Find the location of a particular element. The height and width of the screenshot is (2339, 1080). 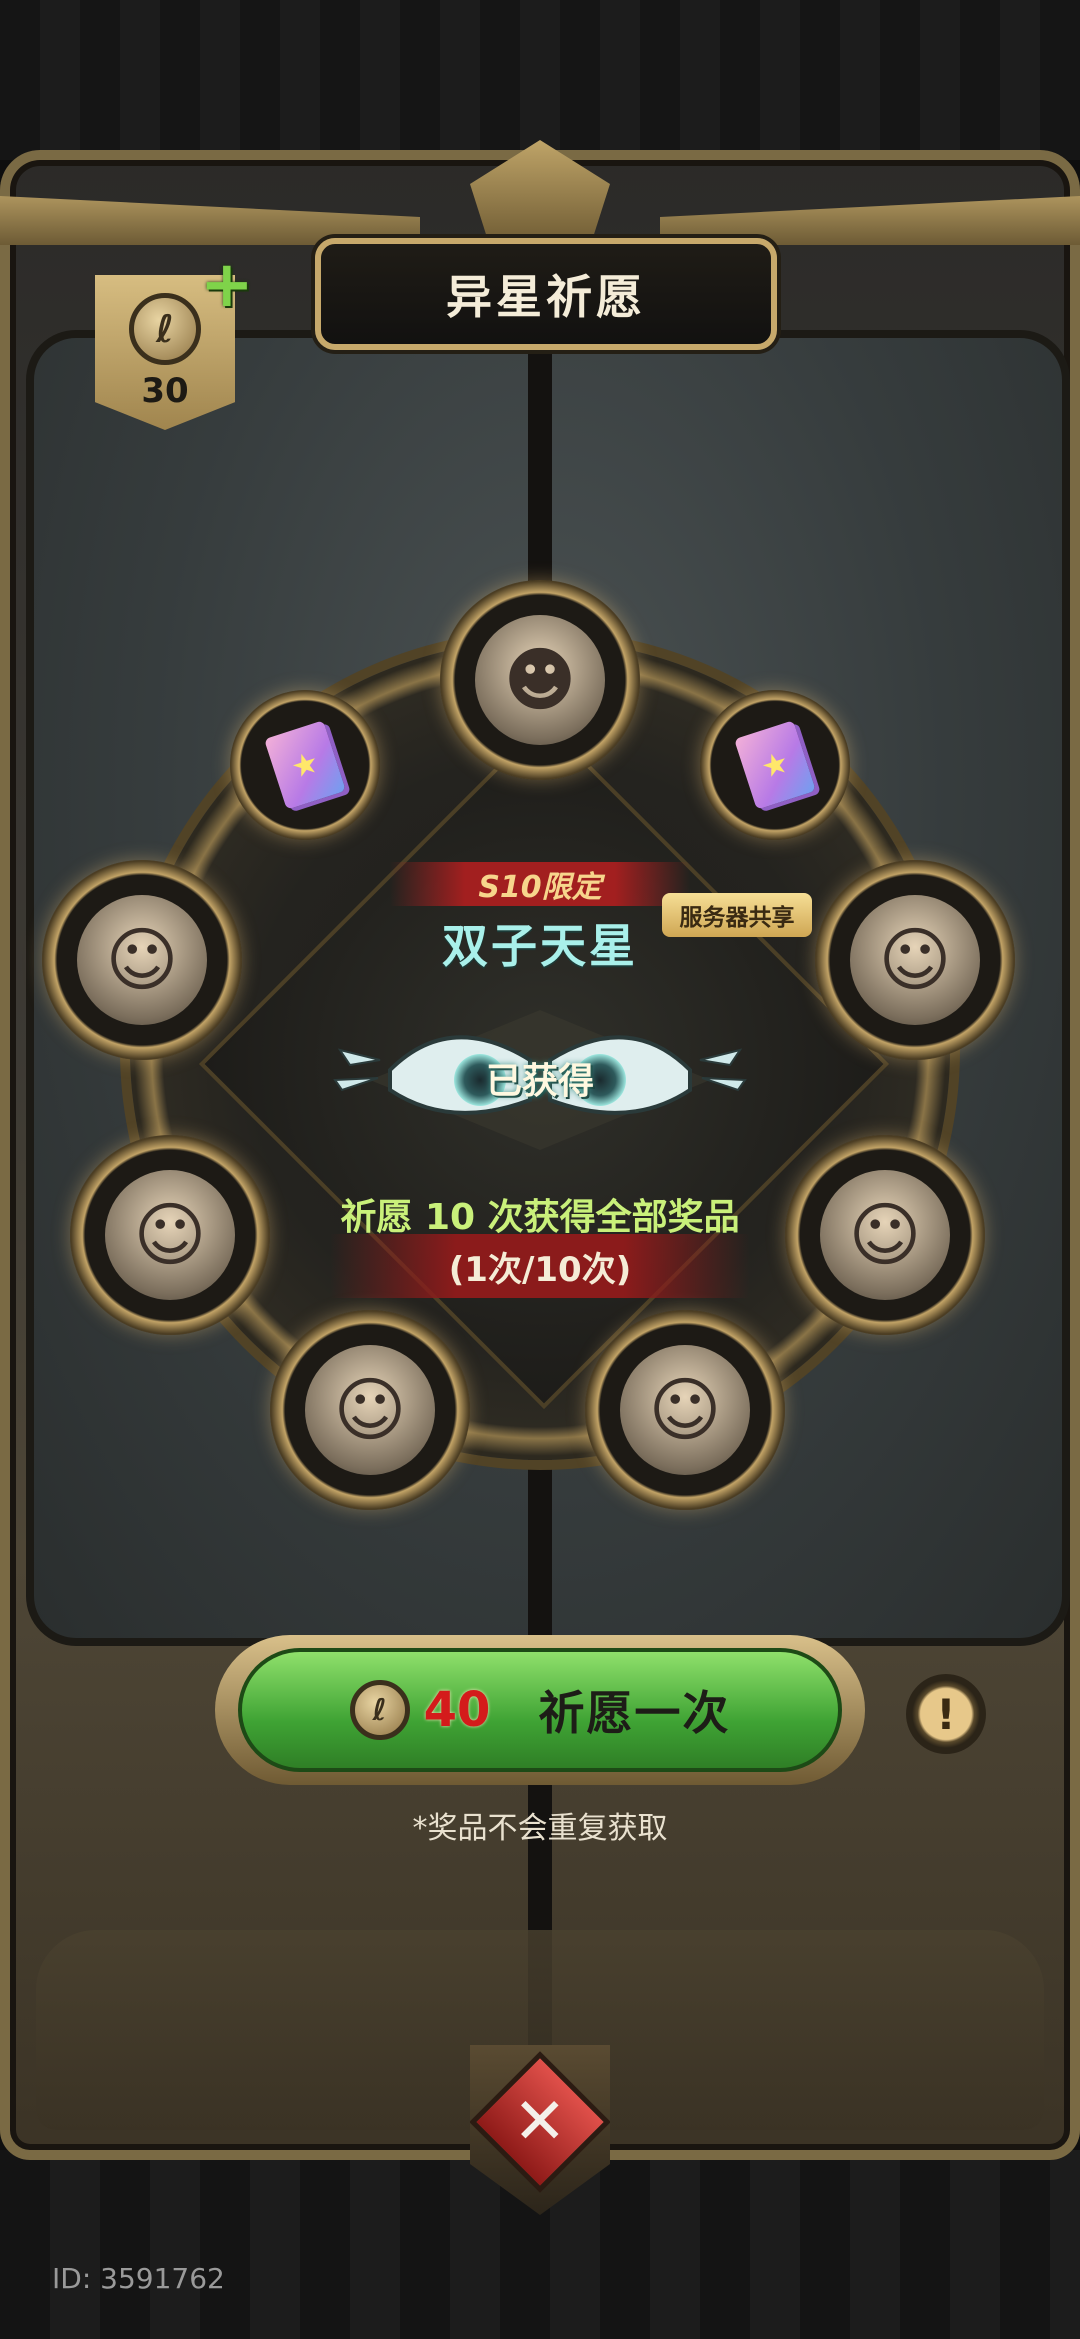

pray-button-label: 祈愿一次 is located at coordinates (634, 1713).